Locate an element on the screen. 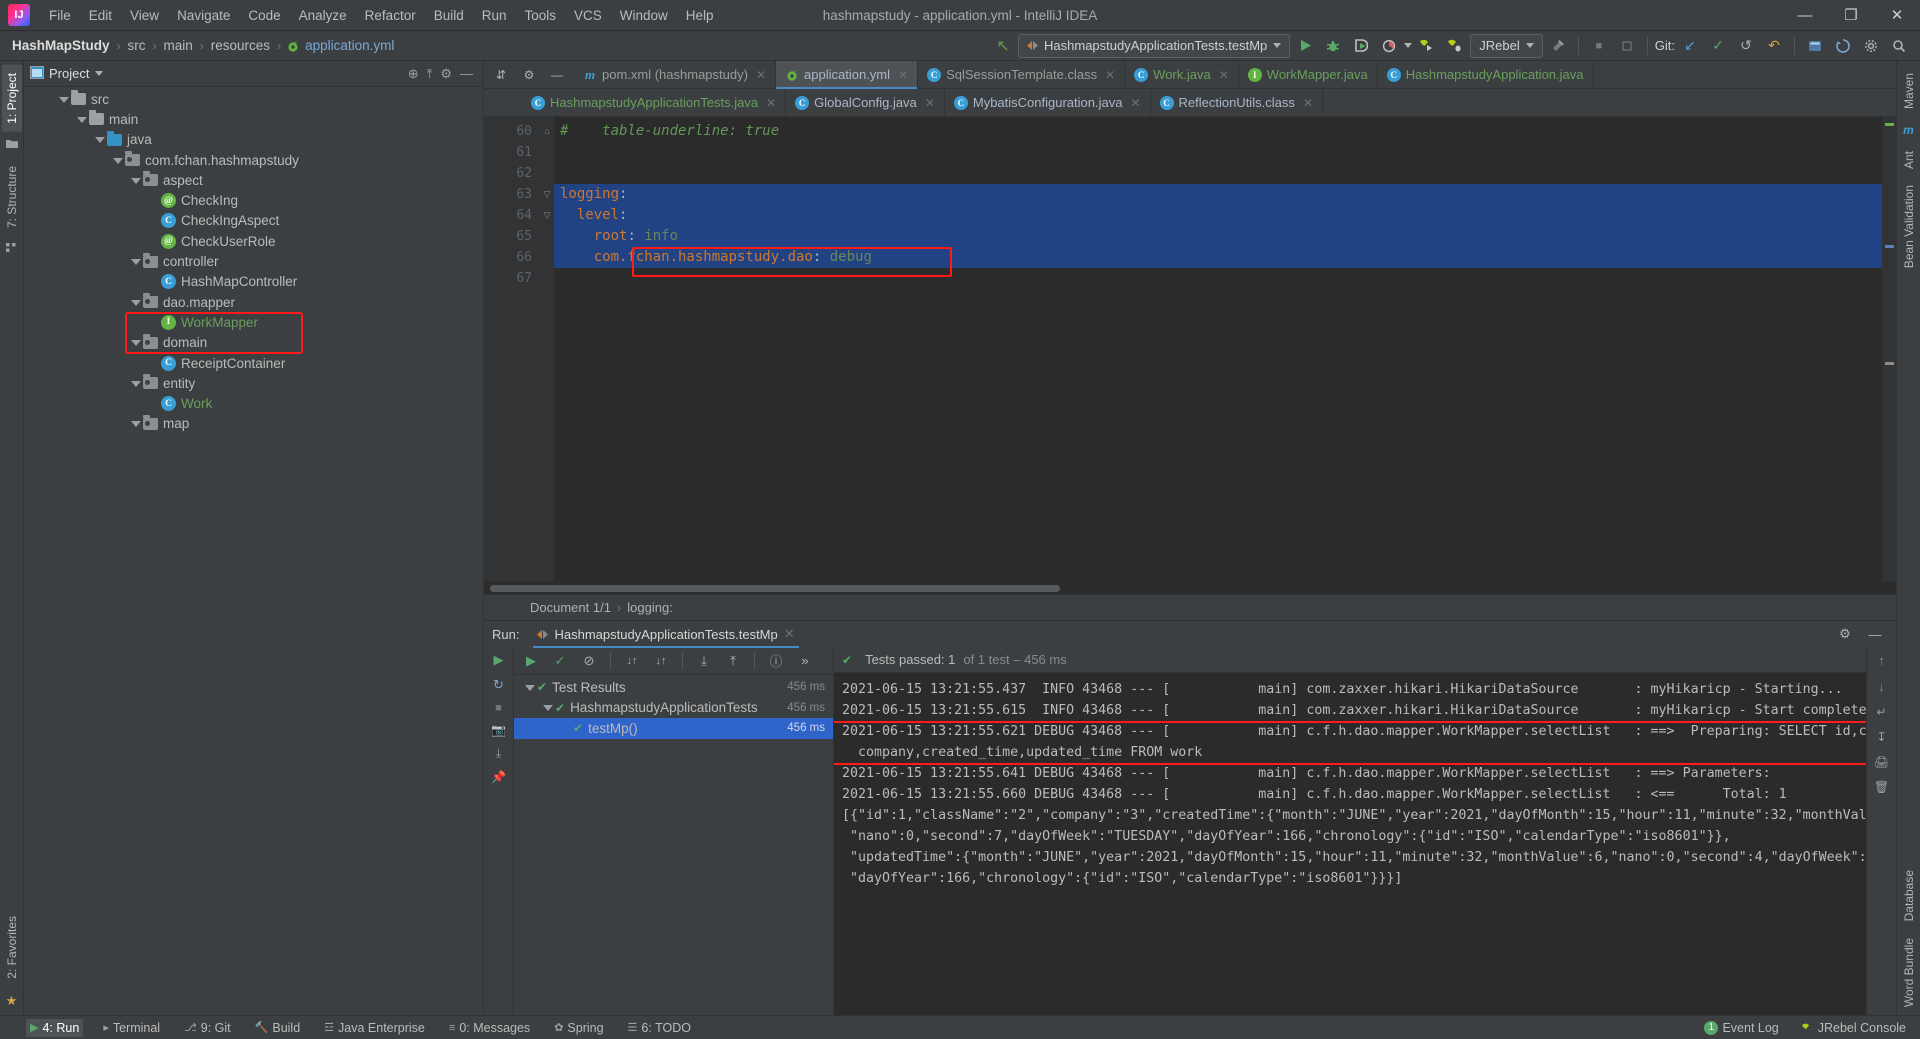 This screenshot has height=1039, width=1920. code-fold-icon: ▽ is located at coordinates (547, 215).